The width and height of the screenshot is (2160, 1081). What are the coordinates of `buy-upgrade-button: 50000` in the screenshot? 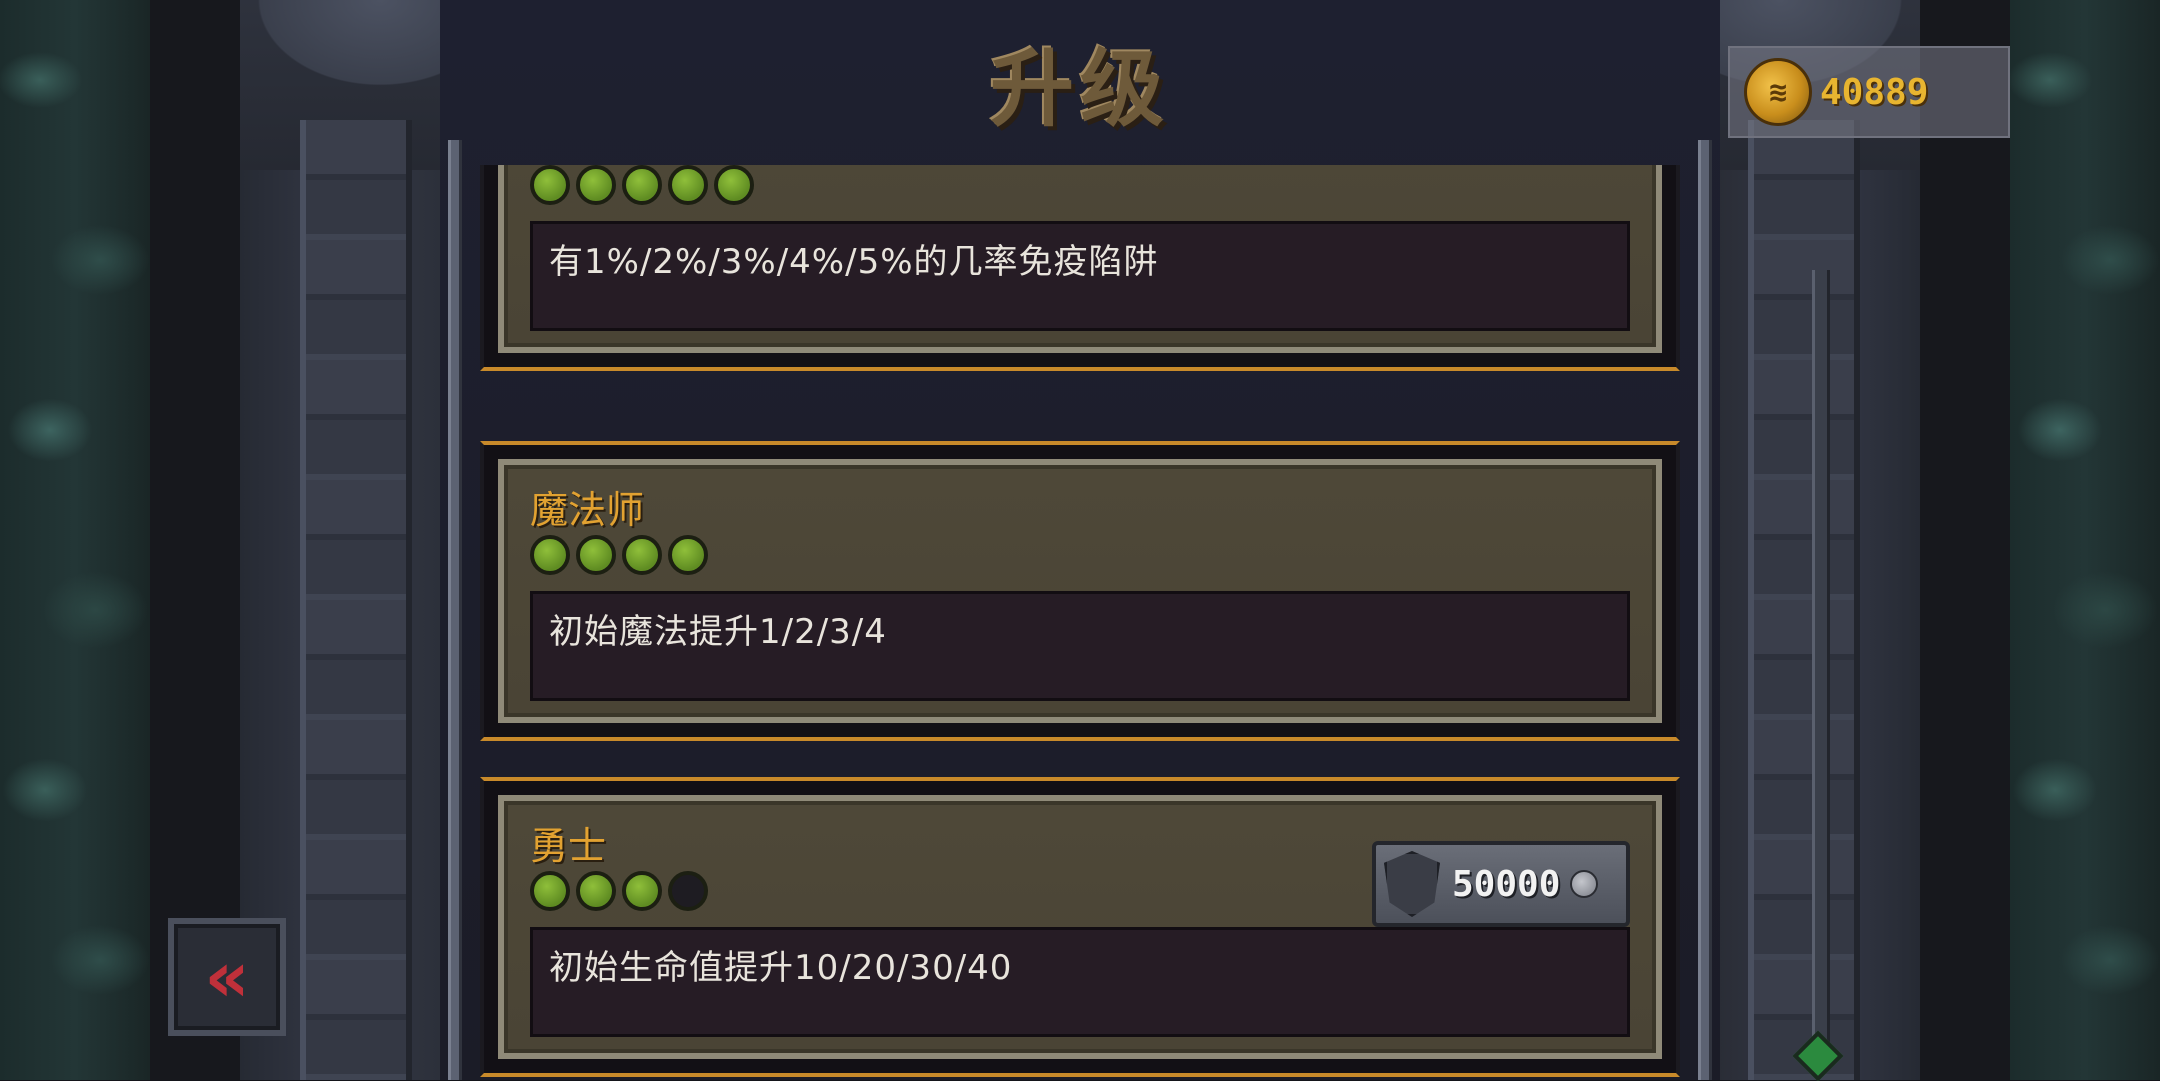 It's located at (1501, 884).